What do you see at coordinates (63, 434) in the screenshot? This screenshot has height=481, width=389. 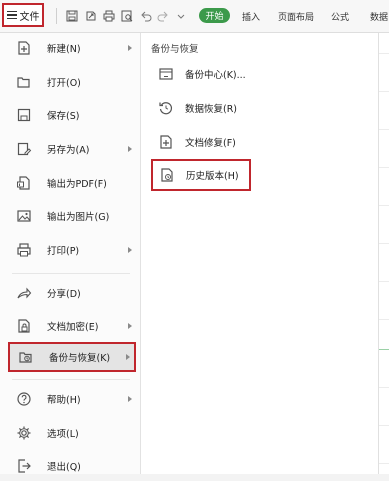 I see `menu-item-label: 选项(L)` at bounding box center [63, 434].